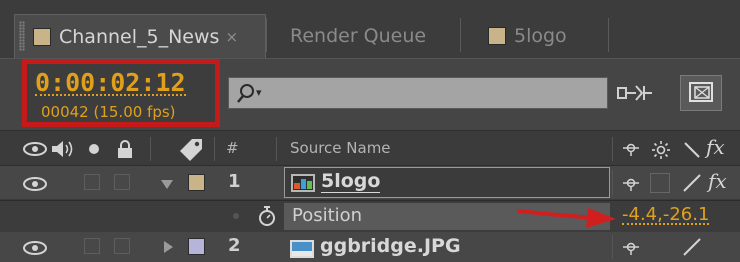 Image resolution: width=740 pixels, height=262 pixels. I want to click on stopwatch-icon, so click(267, 216).